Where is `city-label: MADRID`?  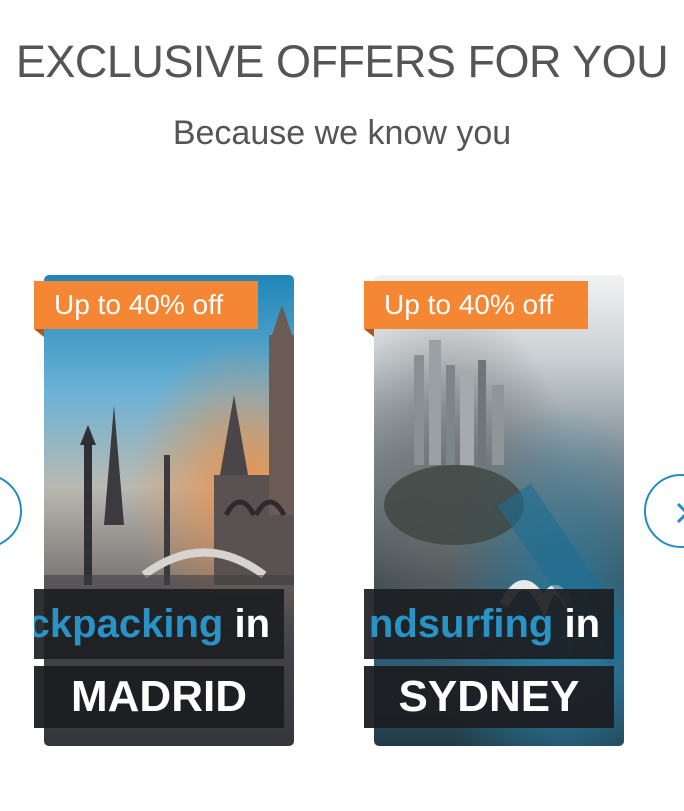 city-label: MADRID is located at coordinates (159, 697).